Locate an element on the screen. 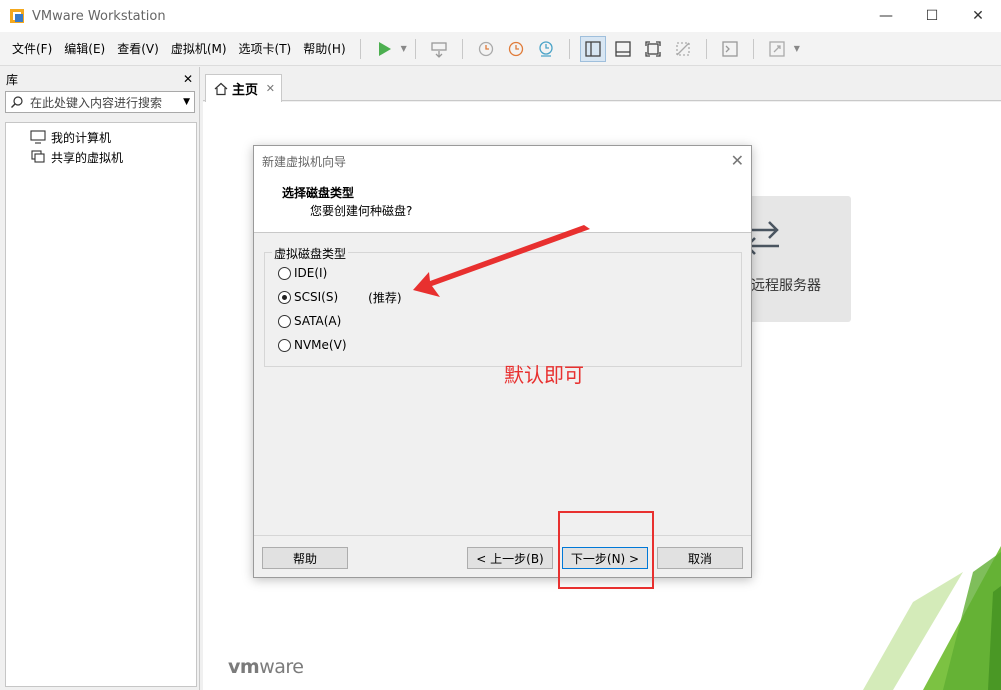  annotation-highlight-box is located at coordinates (606, 550).